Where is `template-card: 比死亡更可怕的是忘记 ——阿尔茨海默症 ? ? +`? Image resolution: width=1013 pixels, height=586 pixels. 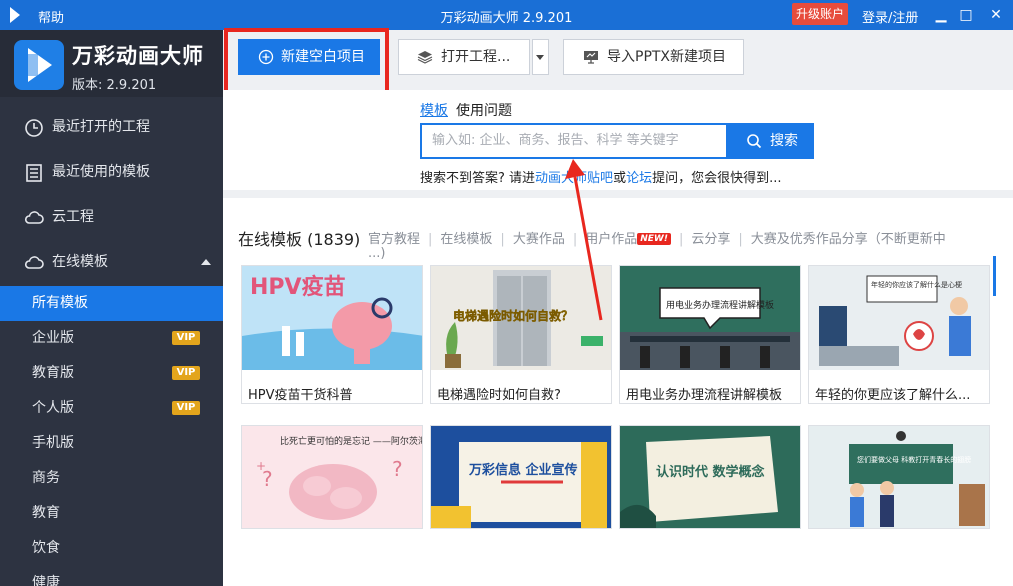 template-card: 比死亡更可怕的是忘记 ——阿尔茨海默症 ? ? + is located at coordinates (332, 477).